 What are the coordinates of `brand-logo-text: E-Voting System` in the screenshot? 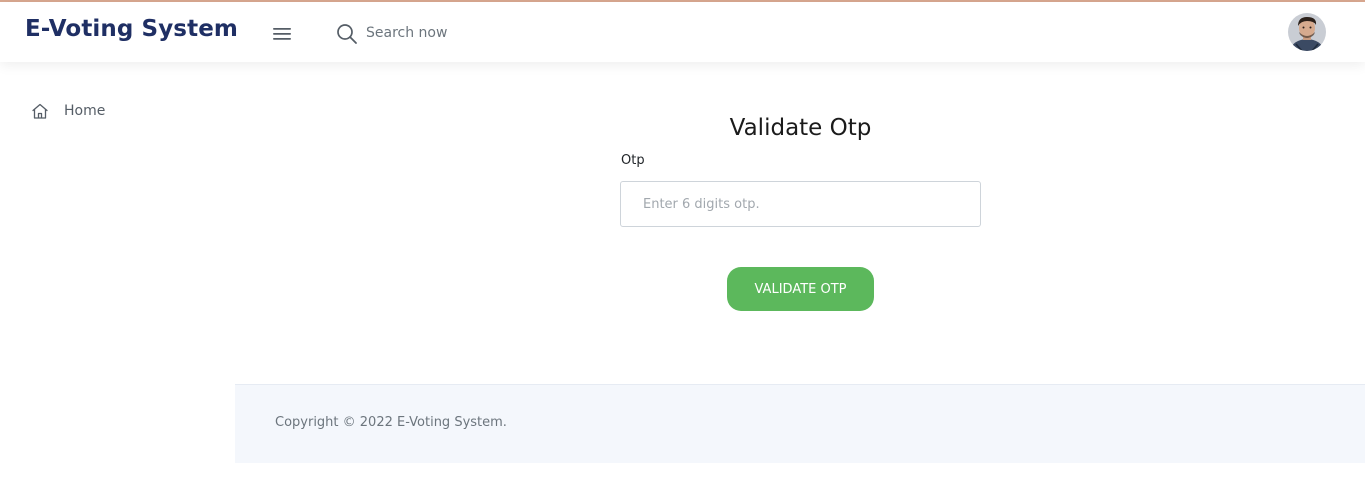 It's located at (131, 29).